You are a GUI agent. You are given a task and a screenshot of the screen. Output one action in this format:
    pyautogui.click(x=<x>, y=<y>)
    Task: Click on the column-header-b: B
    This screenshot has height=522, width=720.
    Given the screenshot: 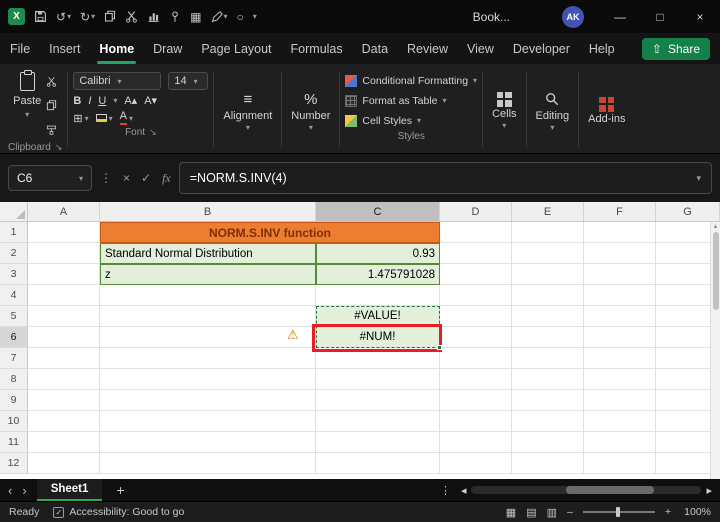 What is the action you would take?
    pyautogui.click(x=208, y=211)
    